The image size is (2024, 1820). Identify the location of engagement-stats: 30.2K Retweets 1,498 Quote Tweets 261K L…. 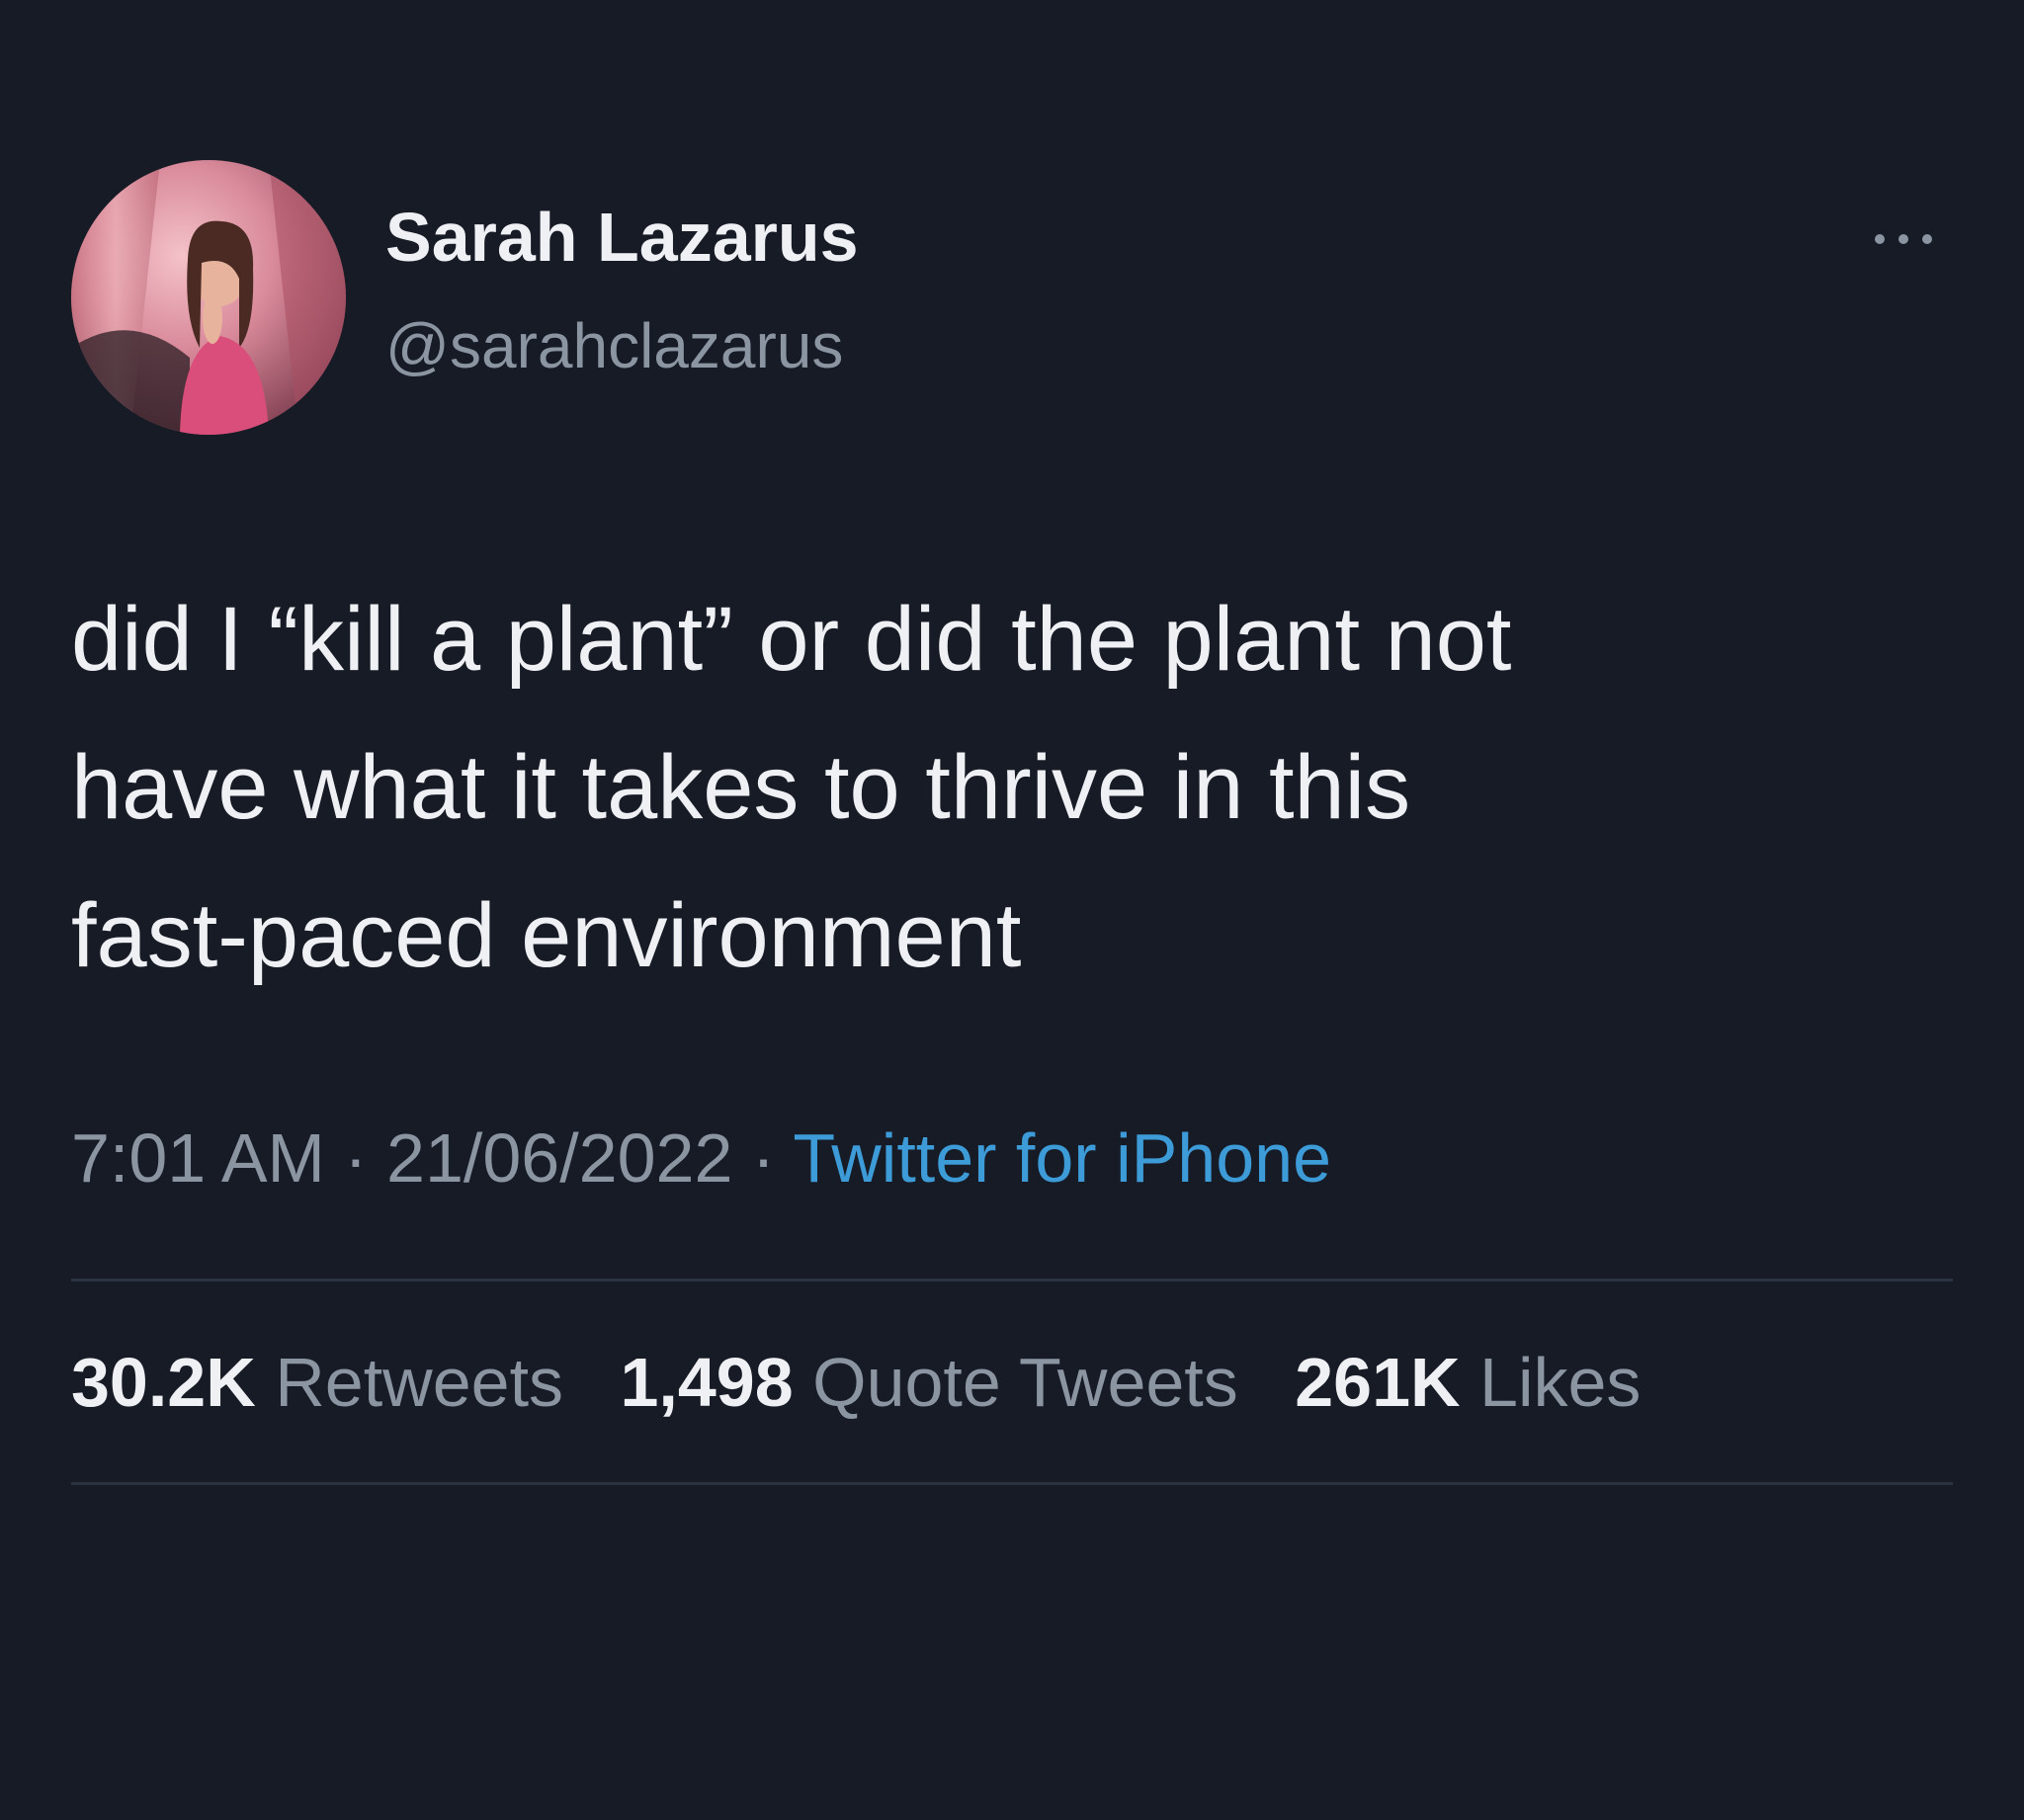
(874, 1382).